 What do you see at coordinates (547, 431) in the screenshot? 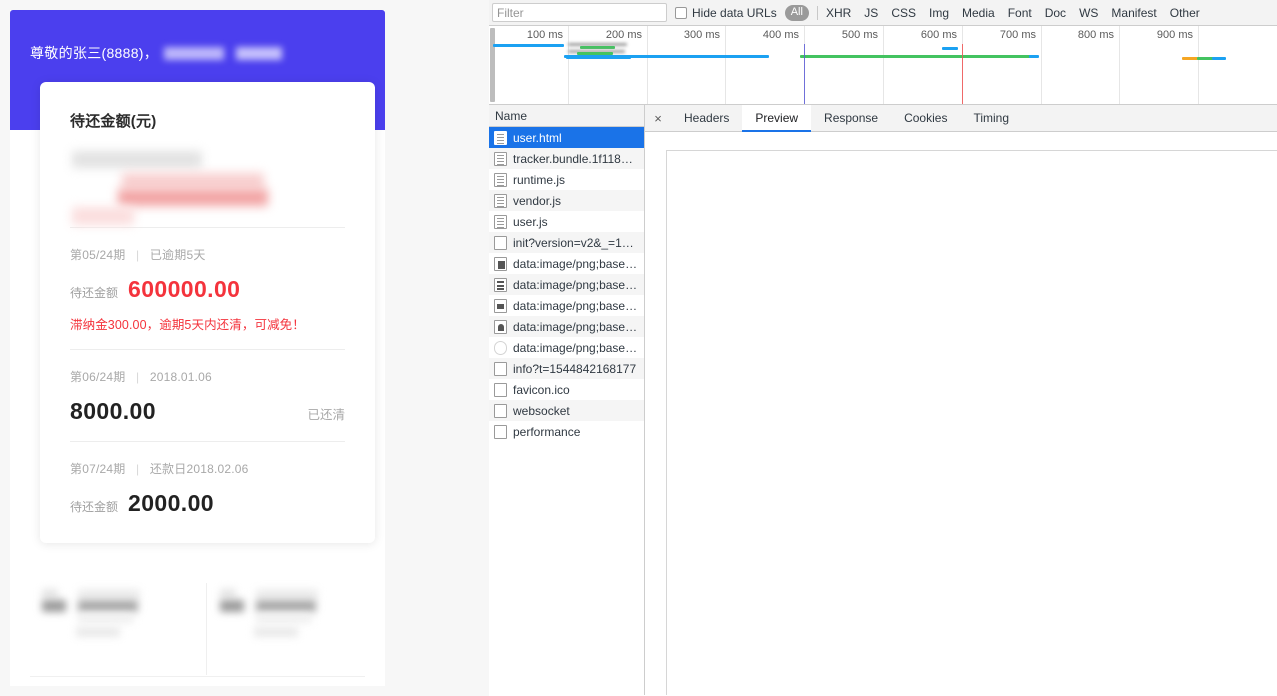
I see `request-name: performance` at bounding box center [547, 431].